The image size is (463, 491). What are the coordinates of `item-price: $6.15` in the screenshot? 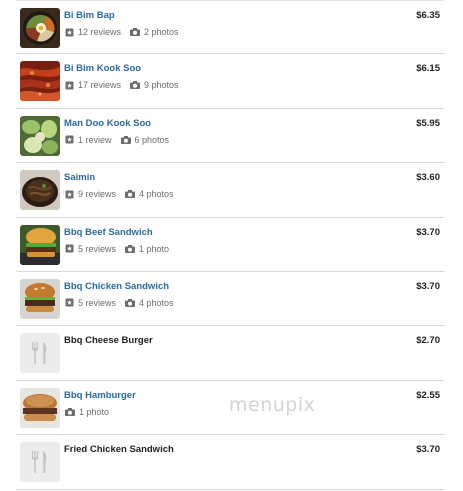 It's located at (428, 69).